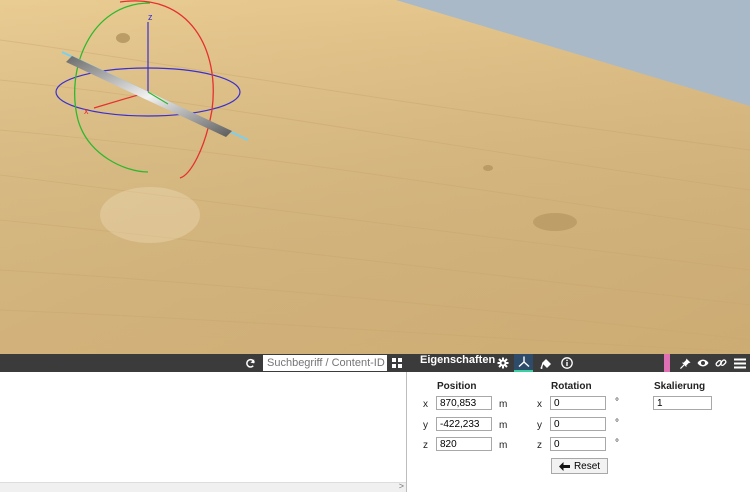  What do you see at coordinates (425, 404) in the screenshot?
I see `position-x-label: x` at bounding box center [425, 404].